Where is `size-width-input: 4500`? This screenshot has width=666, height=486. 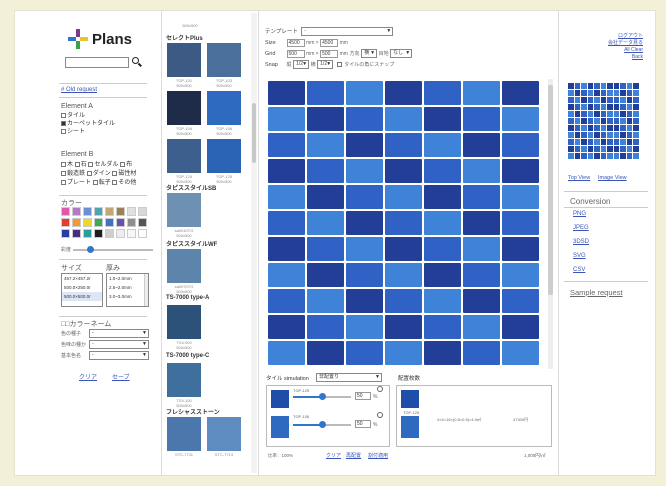
size-width-input: 4500 is located at coordinates (295, 42).